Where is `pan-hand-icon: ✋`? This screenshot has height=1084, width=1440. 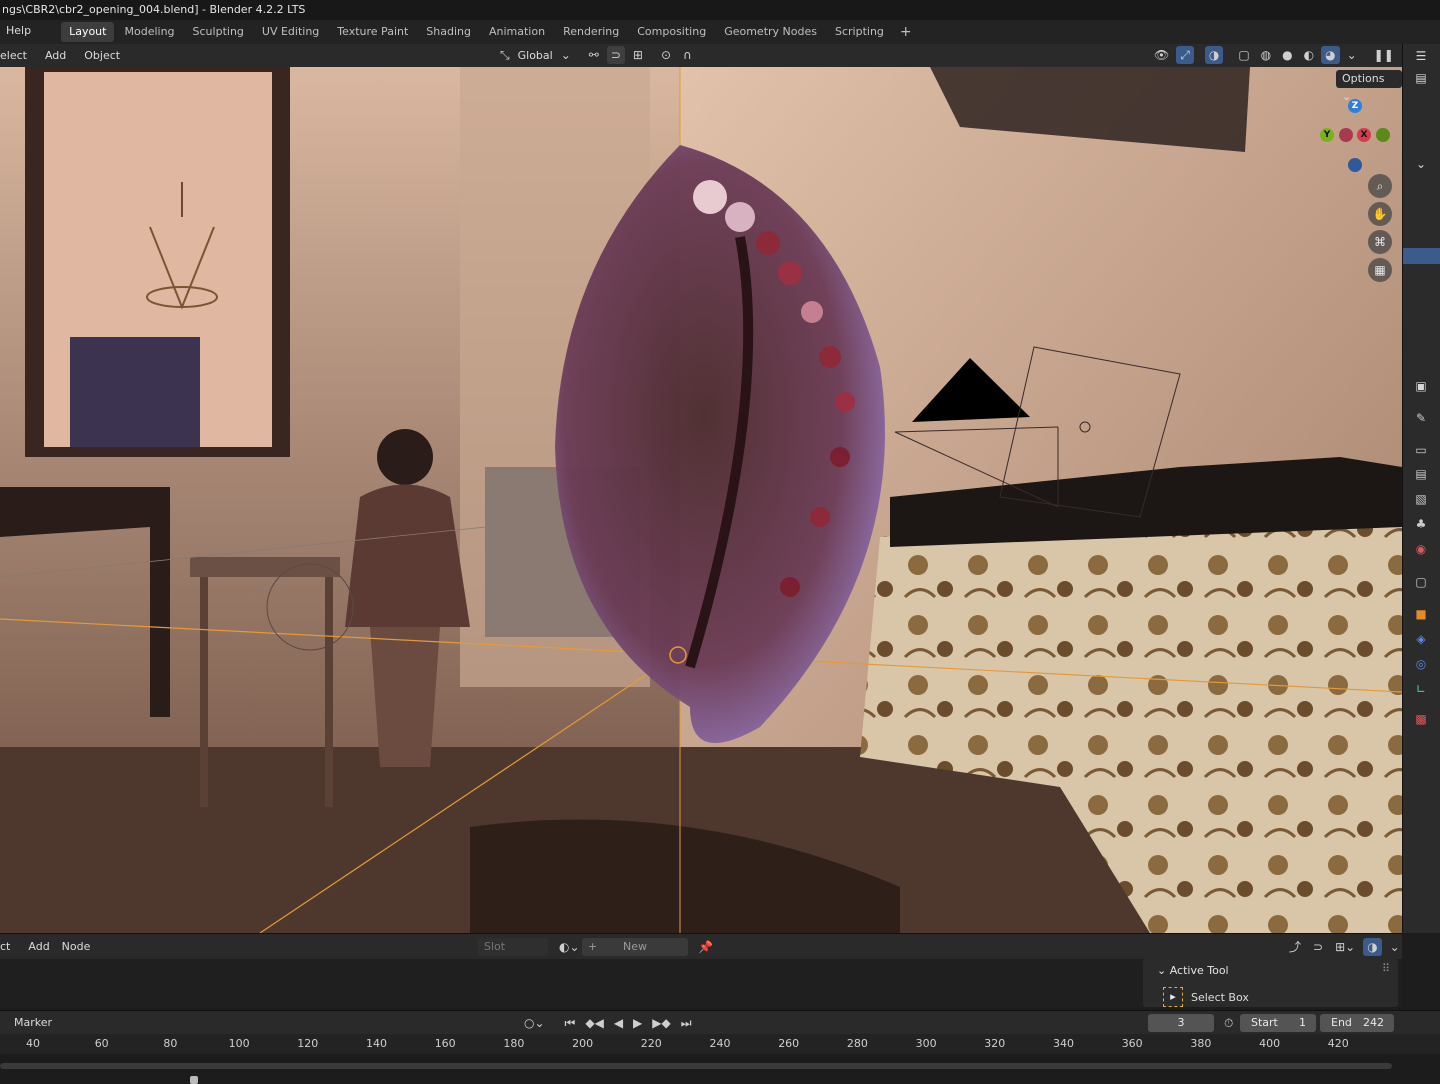 pan-hand-icon: ✋ is located at coordinates (1380, 214).